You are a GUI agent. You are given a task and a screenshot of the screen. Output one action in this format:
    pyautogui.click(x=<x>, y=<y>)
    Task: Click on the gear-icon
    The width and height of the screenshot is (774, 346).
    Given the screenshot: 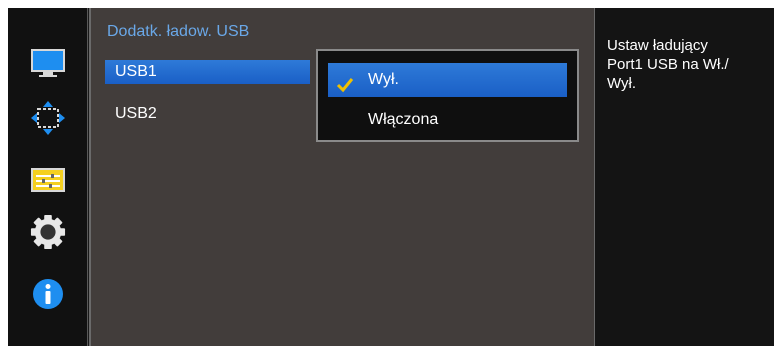 What is the action you would take?
    pyautogui.click(x=48, y=232)
    